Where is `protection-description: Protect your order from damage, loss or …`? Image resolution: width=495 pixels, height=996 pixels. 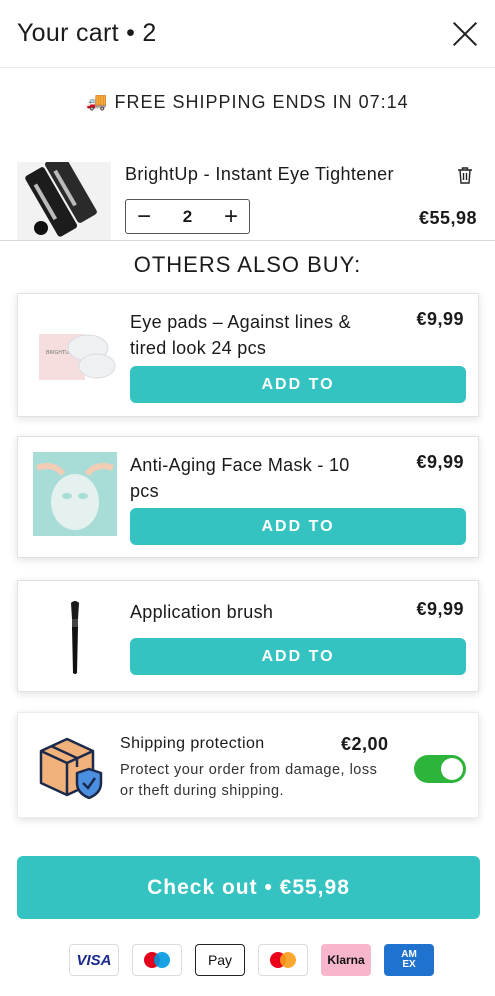
protection-description: Protect your order from damage, loss or … is located at coordinates (249, 780).